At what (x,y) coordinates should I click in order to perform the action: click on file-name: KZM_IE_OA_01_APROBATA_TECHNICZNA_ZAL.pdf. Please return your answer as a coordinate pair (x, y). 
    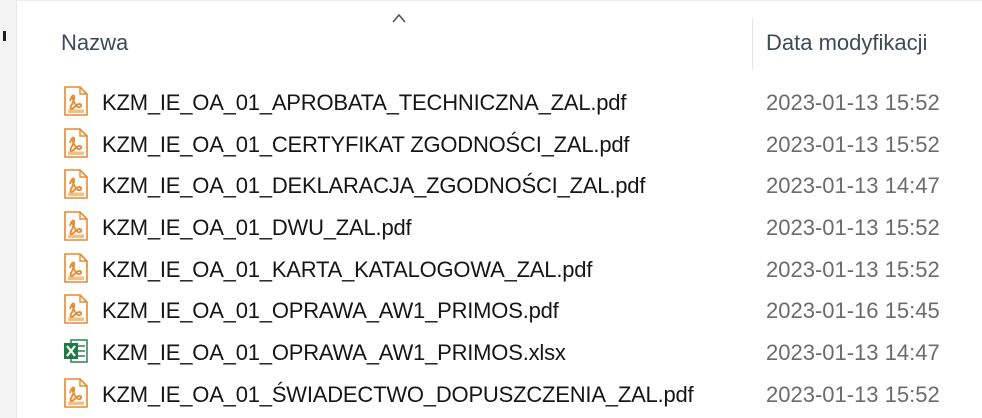
    Looking at the image, I should click on (364, 103).